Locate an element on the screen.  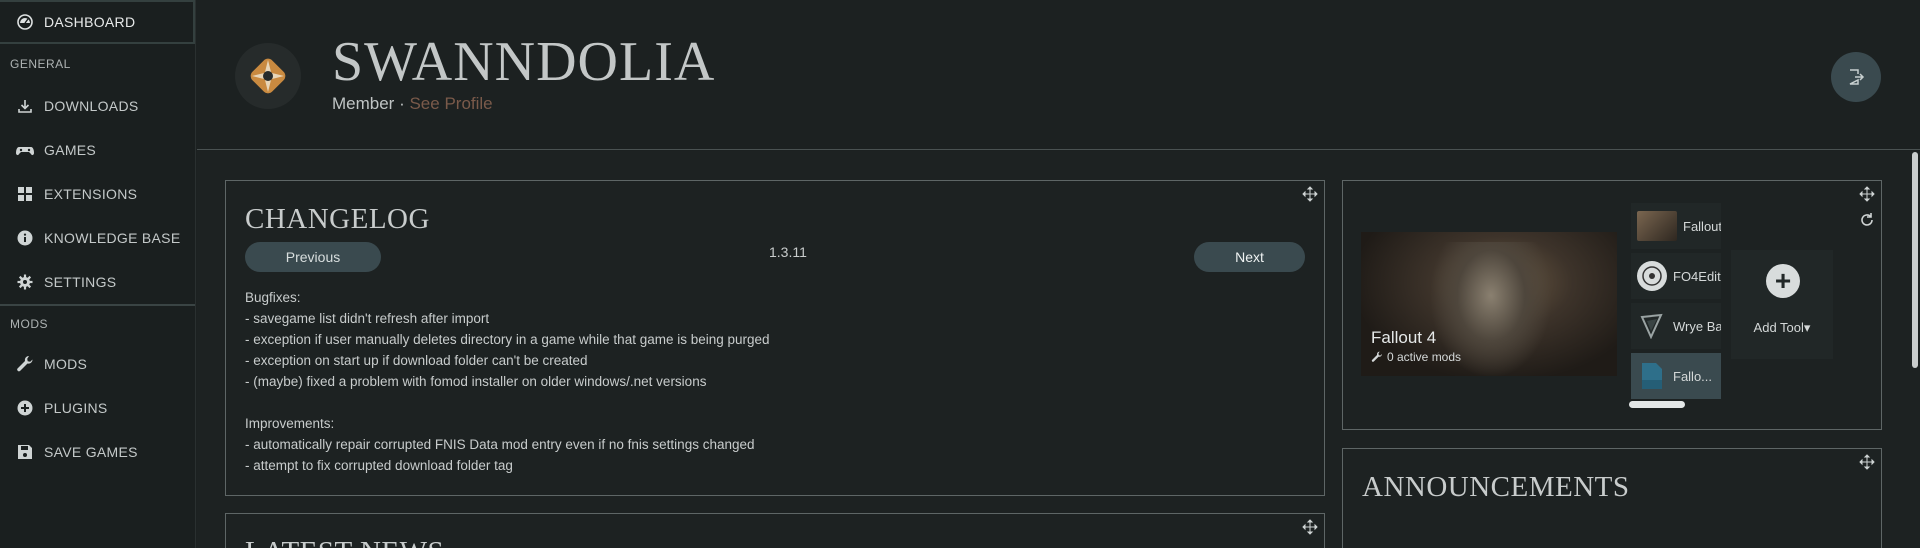
wrye-bash-icon is located at coordinates (1652, 326).